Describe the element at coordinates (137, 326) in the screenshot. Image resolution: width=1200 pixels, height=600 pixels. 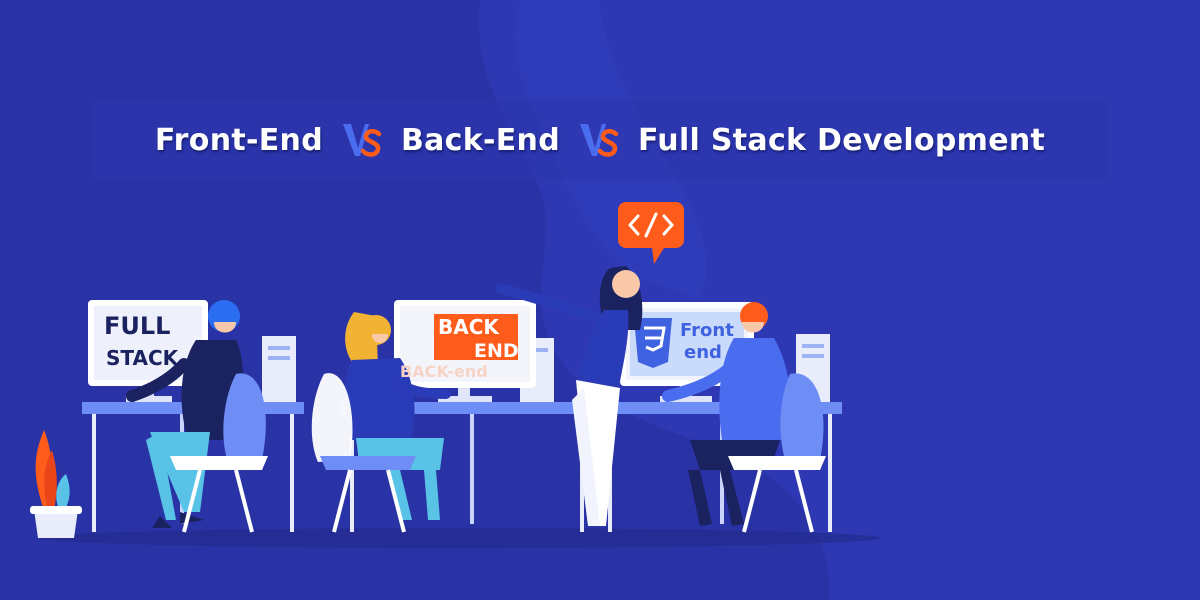
I see `screen-left-line1: FULL` at that location.